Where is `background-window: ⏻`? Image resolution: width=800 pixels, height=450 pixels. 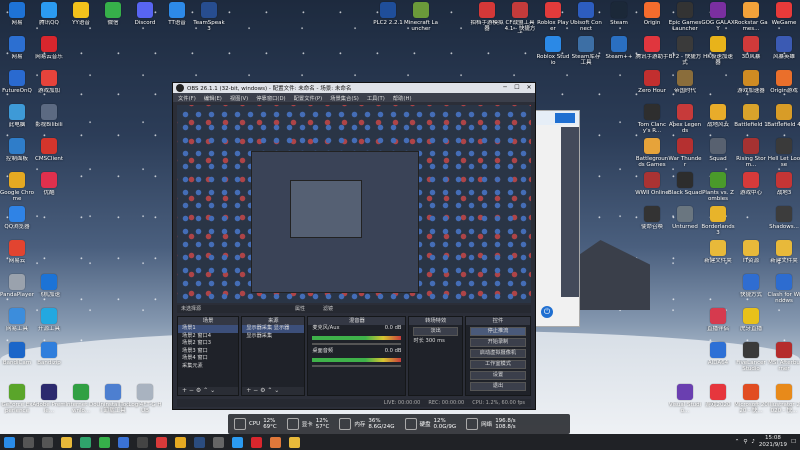 background-window: ⏻ is located at coordinates (557, 218).